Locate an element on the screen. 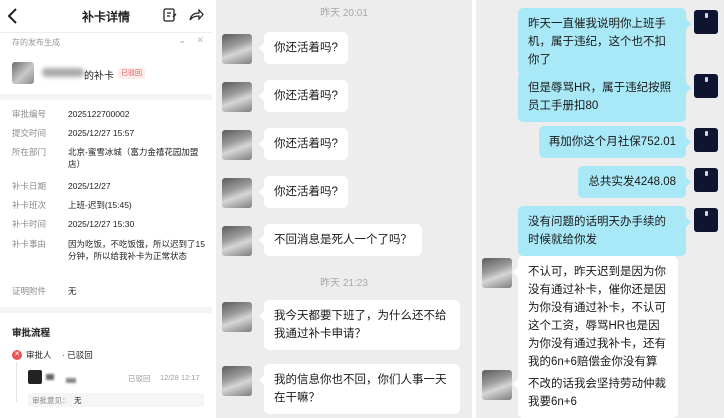 The image size is (724, 418). field-value: 2025/12/27 is located at coordinates (89, 186).